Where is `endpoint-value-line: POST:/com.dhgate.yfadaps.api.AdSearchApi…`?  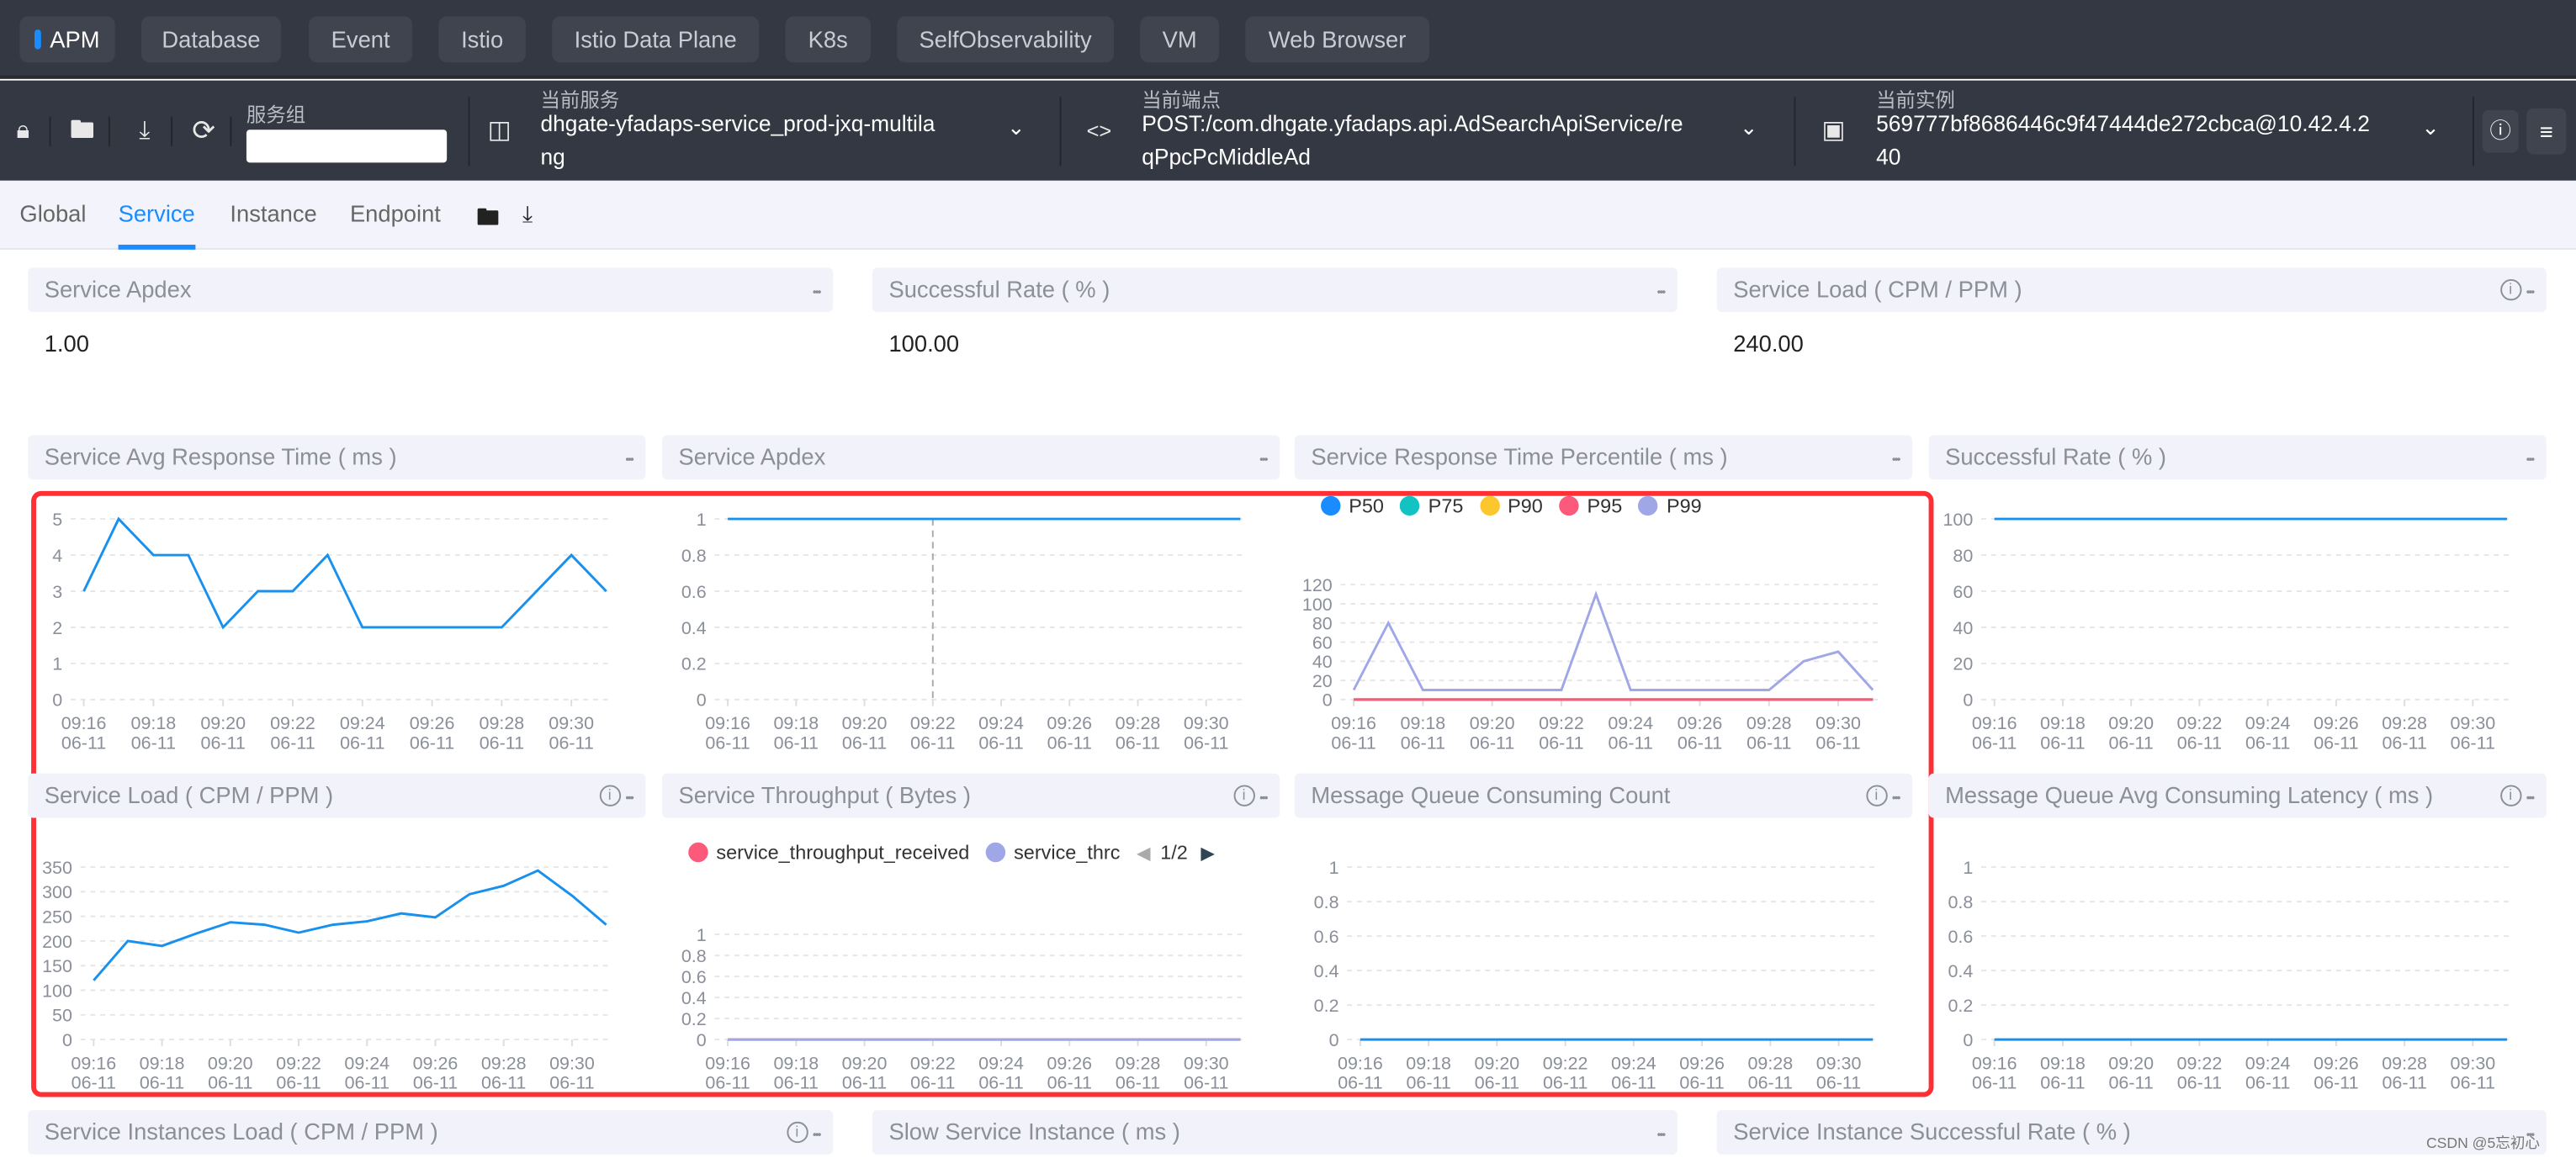 endpoint-value-line: POST:/com.dhgate.yfadaps.api.AdSearchApi… is located at coordinates (1412, 124).